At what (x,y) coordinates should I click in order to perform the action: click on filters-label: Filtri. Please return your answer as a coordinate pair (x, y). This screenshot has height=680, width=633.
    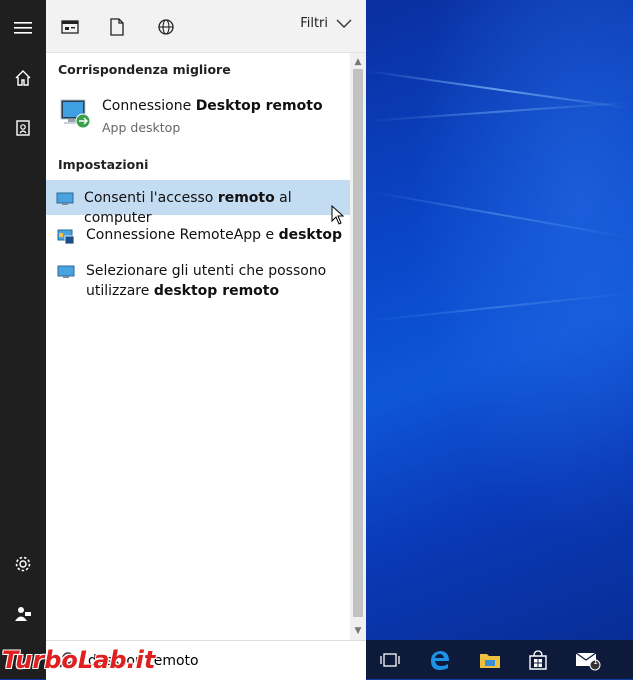
    Looking at the image, I should click on (314, 23).